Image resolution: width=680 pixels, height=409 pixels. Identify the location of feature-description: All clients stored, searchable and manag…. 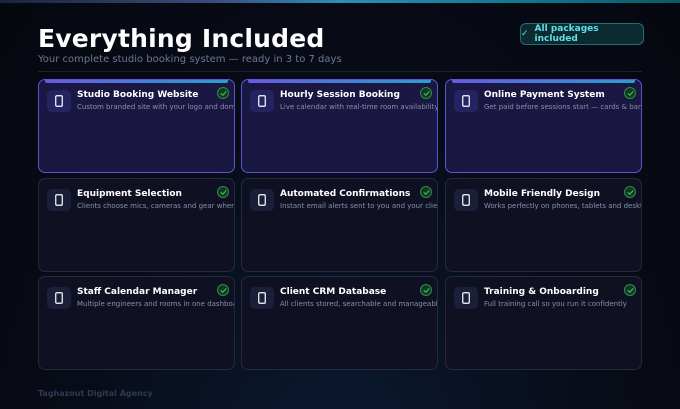
(359, 304).